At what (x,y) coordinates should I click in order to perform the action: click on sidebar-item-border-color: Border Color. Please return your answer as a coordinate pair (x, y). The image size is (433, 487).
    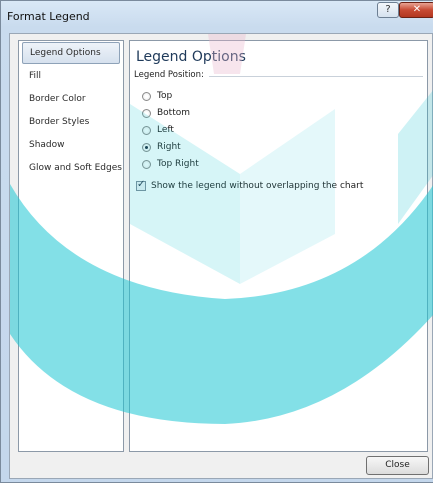
    Looking at the image, I should click on (71, 99).